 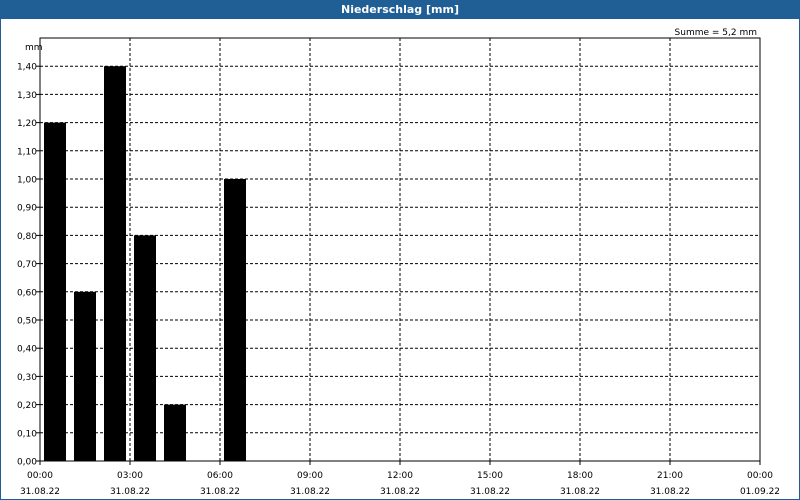 I want to click on y-tick-label: 0,60, so click(x=27, y=293).